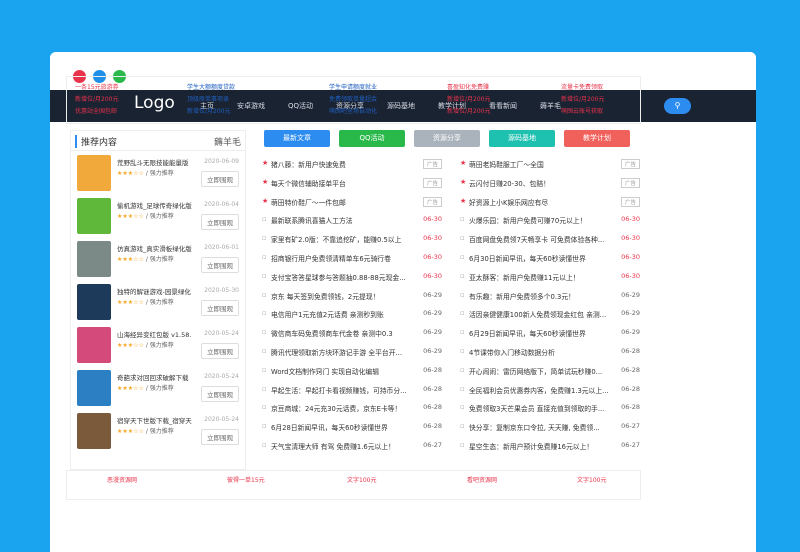 This screenshot has height=552, width=800. What do you see at coordinates (539, 446) in the screenshot?
I see `article-title: 星空生态：新用户预计免费赚16元以上！` at bounding box center [539, 446].